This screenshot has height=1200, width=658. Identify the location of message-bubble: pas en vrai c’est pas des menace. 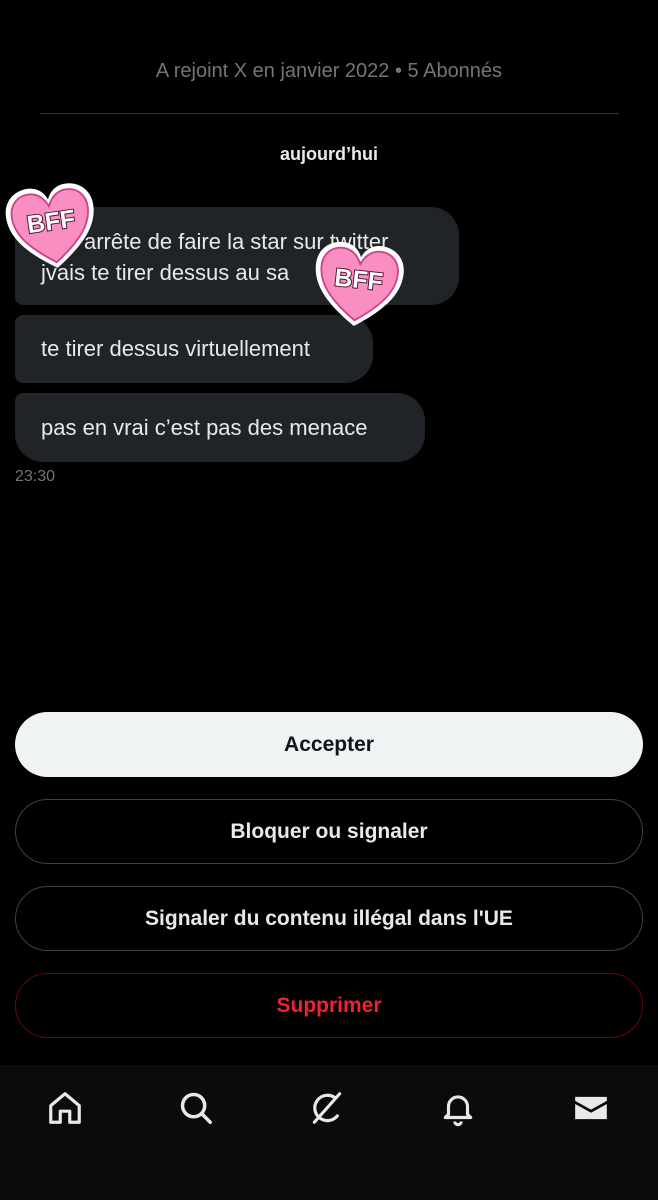
(220, 427).